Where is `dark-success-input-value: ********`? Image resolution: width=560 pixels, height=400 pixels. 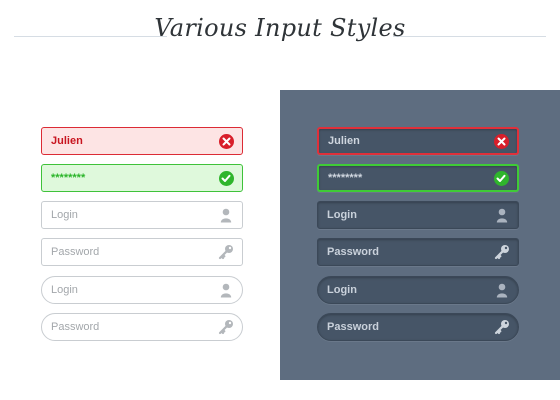 dark-success-input-value: ******** is located at coordinates (345, 178).